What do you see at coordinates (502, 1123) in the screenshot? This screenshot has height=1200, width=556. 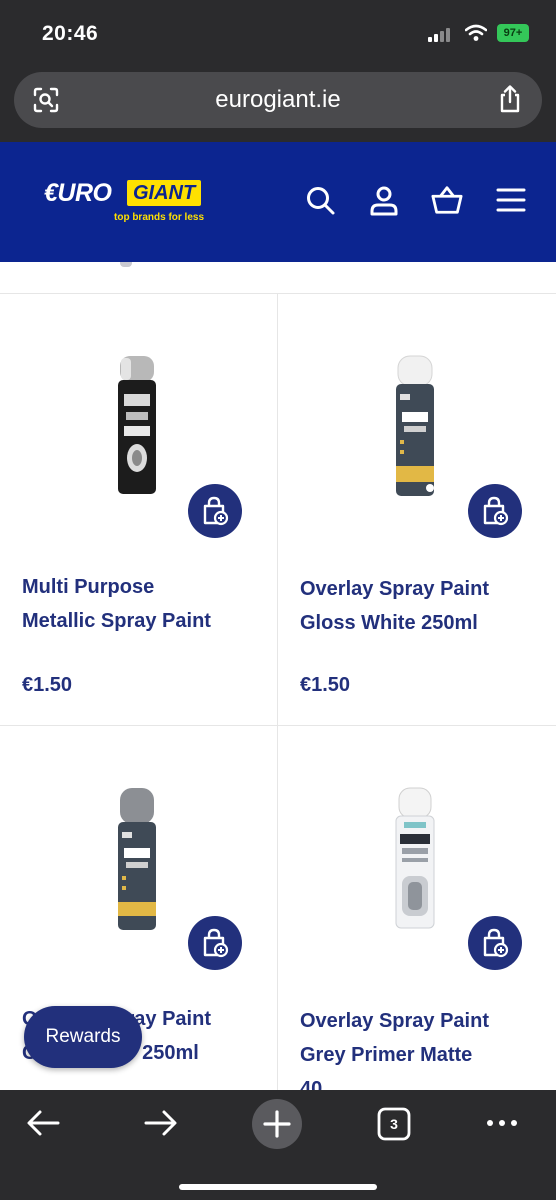 I see `more-icon` at bounding box center [502, 1123].